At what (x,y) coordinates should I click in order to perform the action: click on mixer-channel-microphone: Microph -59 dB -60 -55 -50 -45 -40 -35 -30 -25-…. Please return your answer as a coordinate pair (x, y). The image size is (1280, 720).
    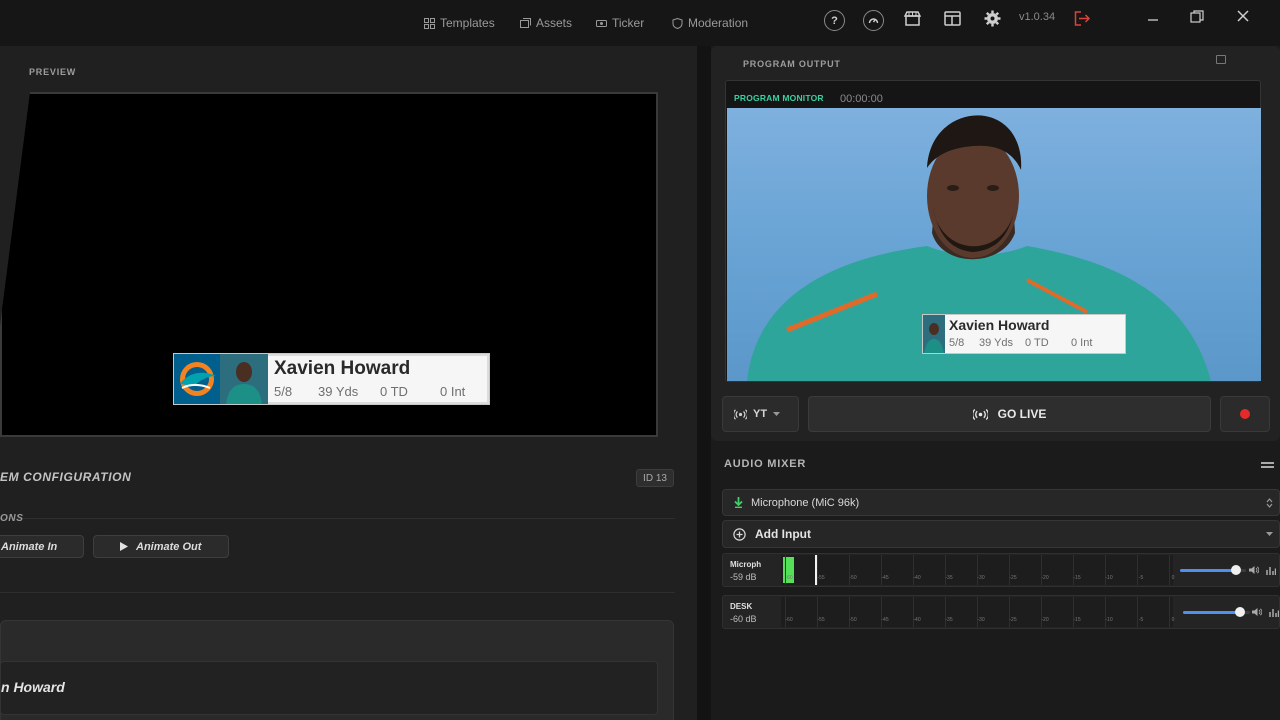
    Looking at the image, I should click on (1001, 570).